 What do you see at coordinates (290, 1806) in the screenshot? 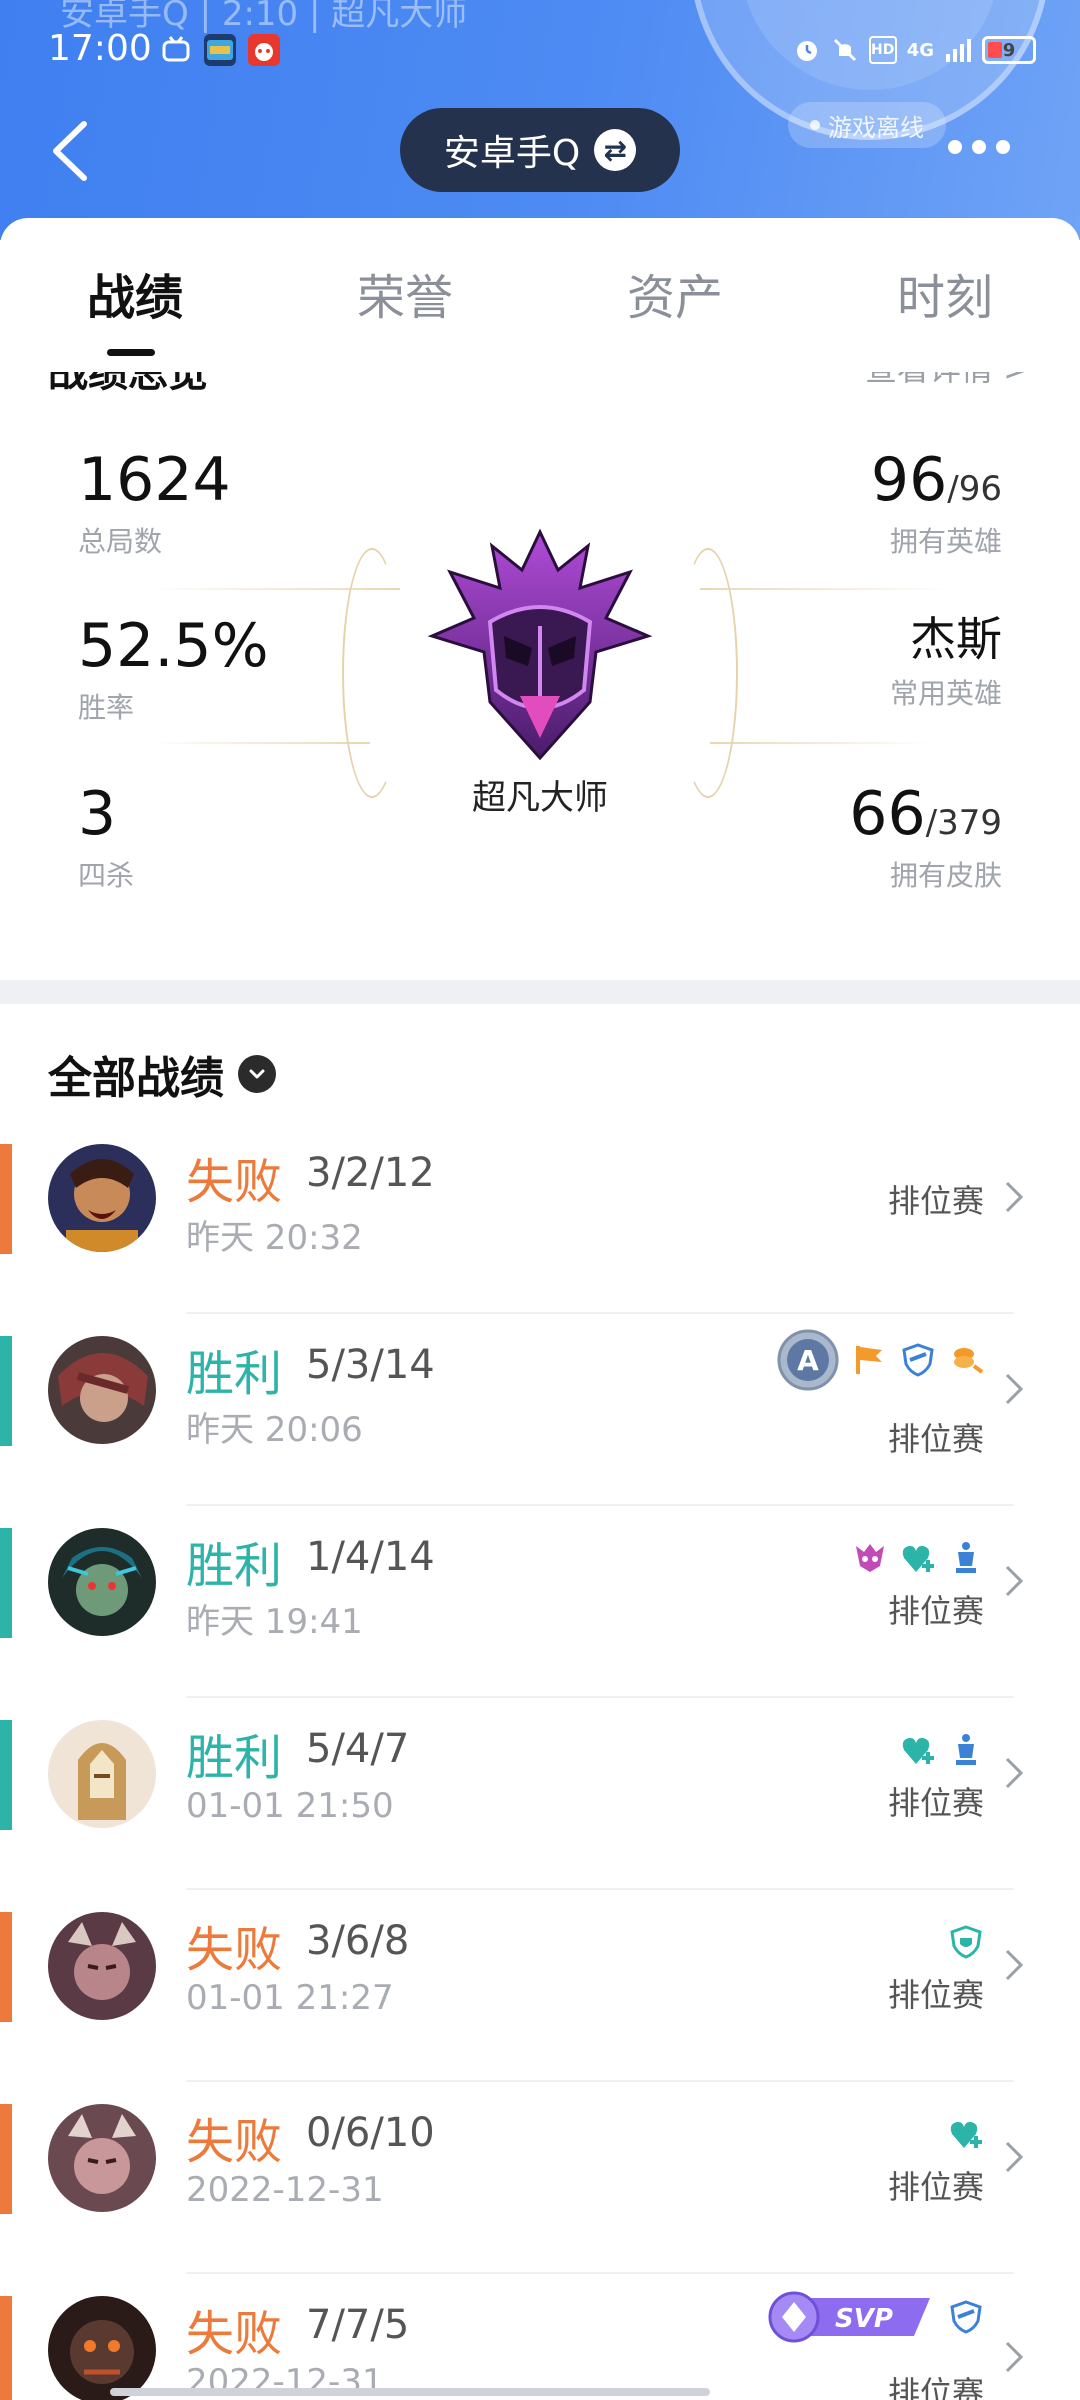
I see `match-time: 01-01 21:50` at bounding box center [290, 1806].